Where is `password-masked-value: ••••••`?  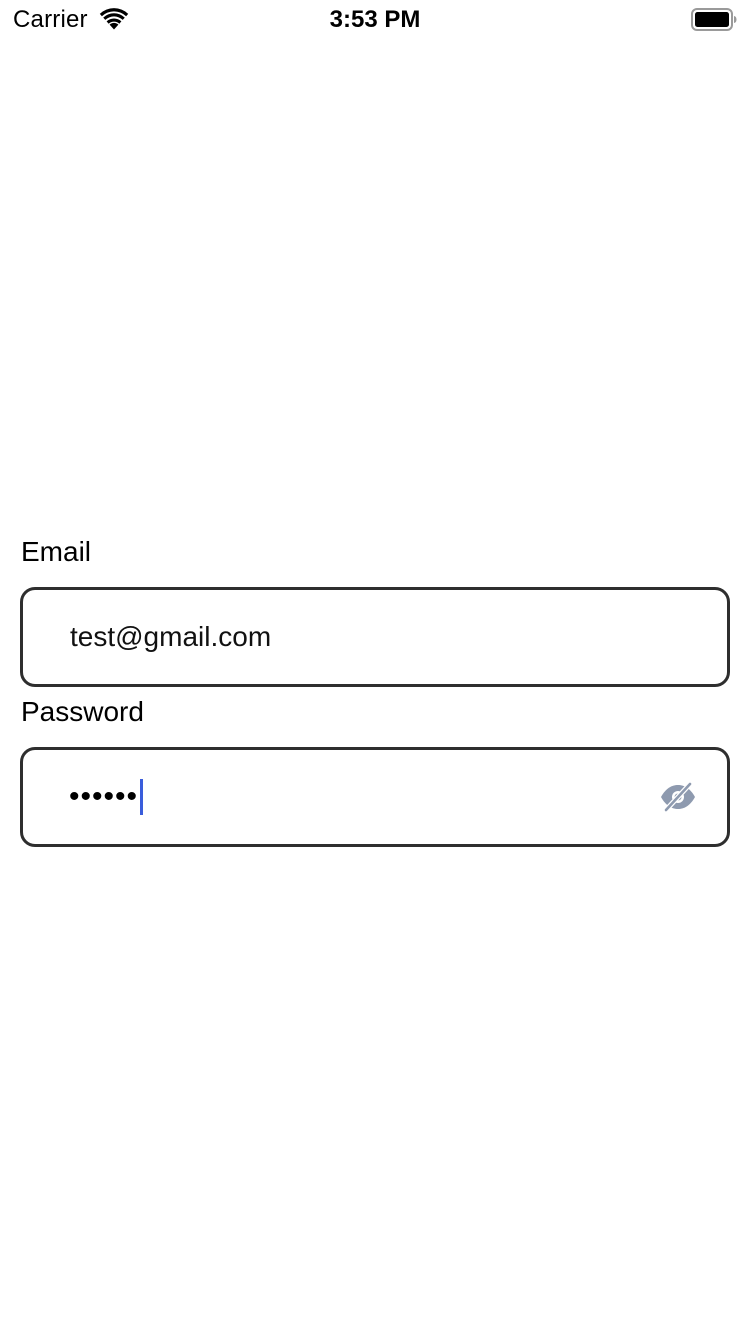 password-masked-value: •••••• is located at coordinates (104, 796).